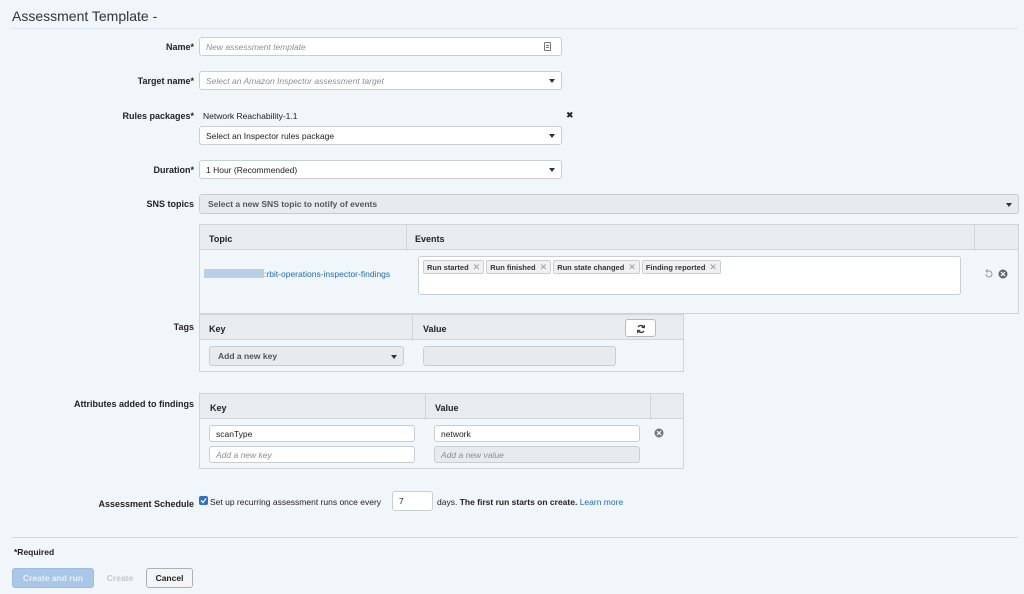  I want to click on sns-col-topic: Topic, so click(221, 239).